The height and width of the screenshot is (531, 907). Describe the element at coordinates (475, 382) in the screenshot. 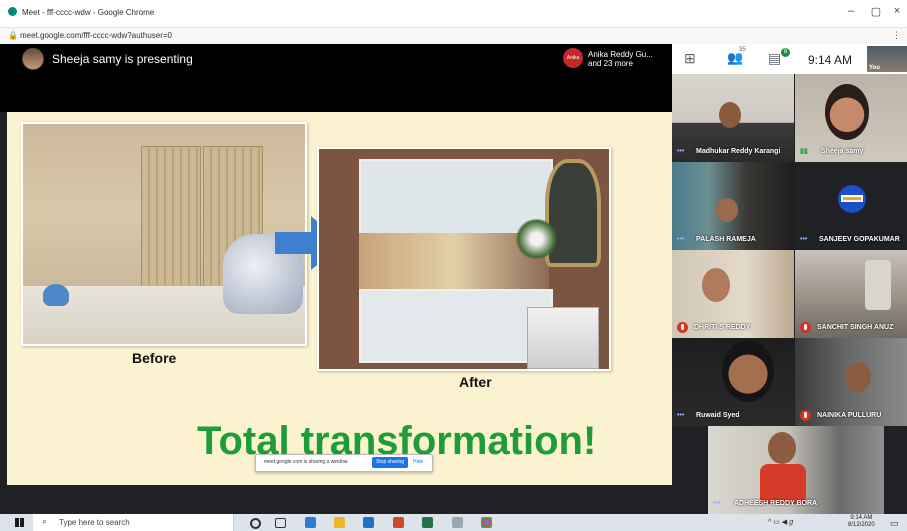

I see `after-caption: After` at that location.